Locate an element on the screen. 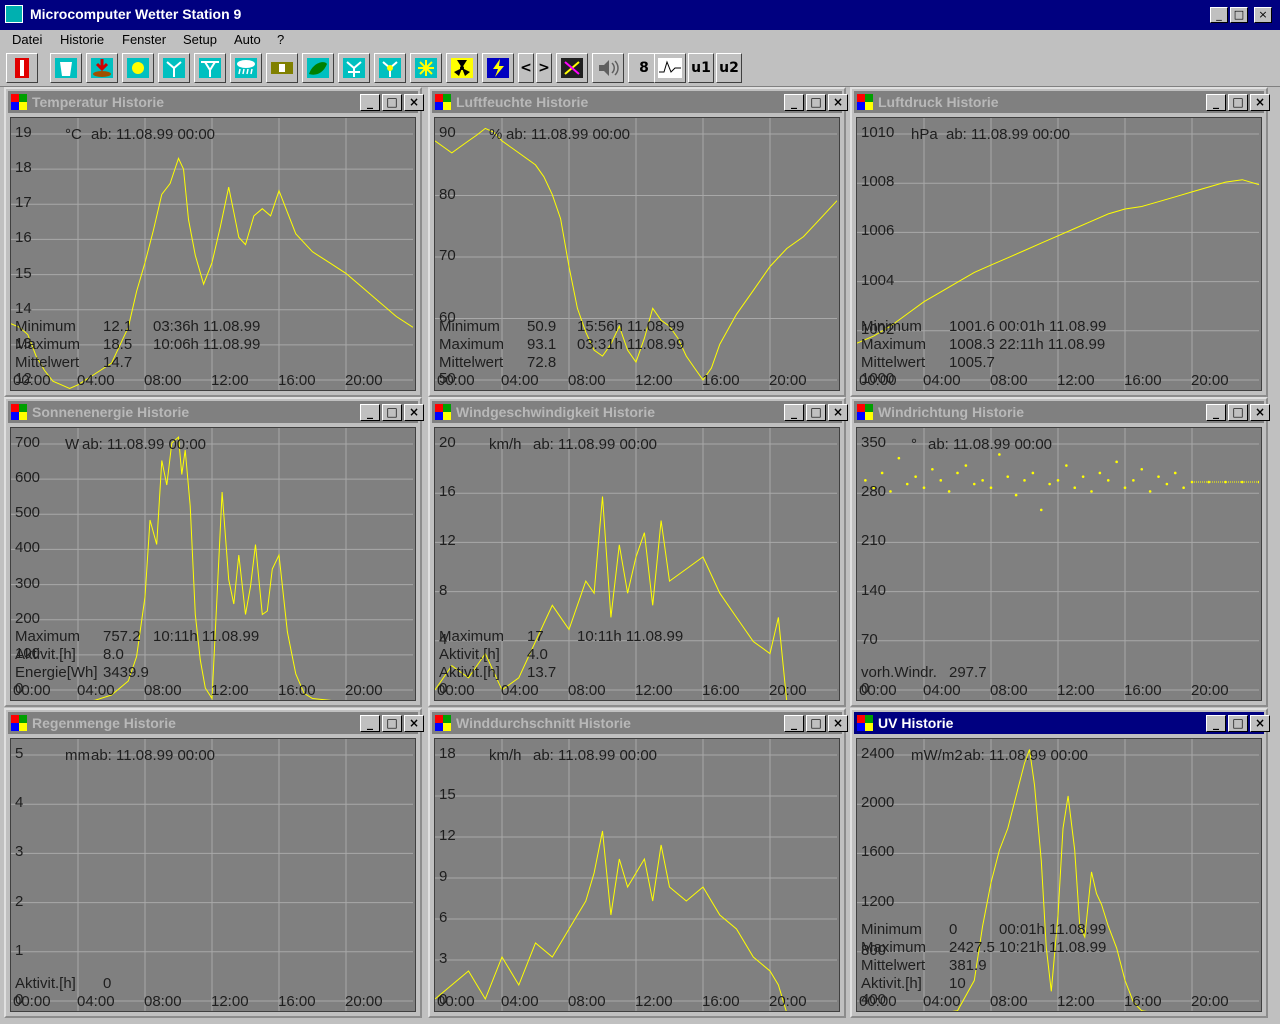  compass-icon is located at coordinates (572, 68).